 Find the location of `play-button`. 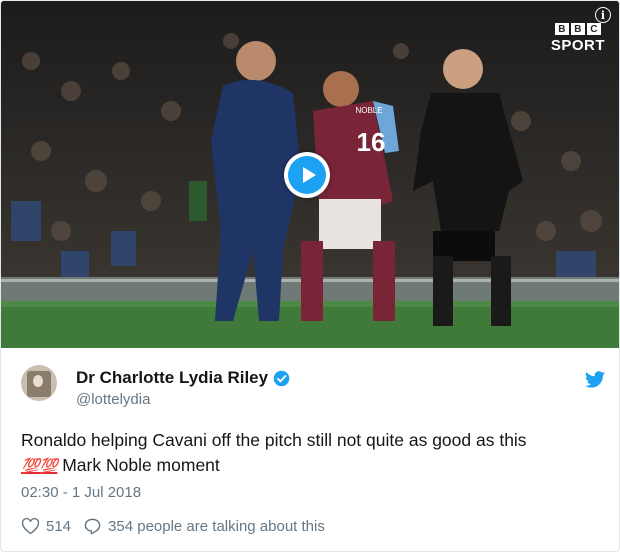

play-button is located at coordinates (307, 175).